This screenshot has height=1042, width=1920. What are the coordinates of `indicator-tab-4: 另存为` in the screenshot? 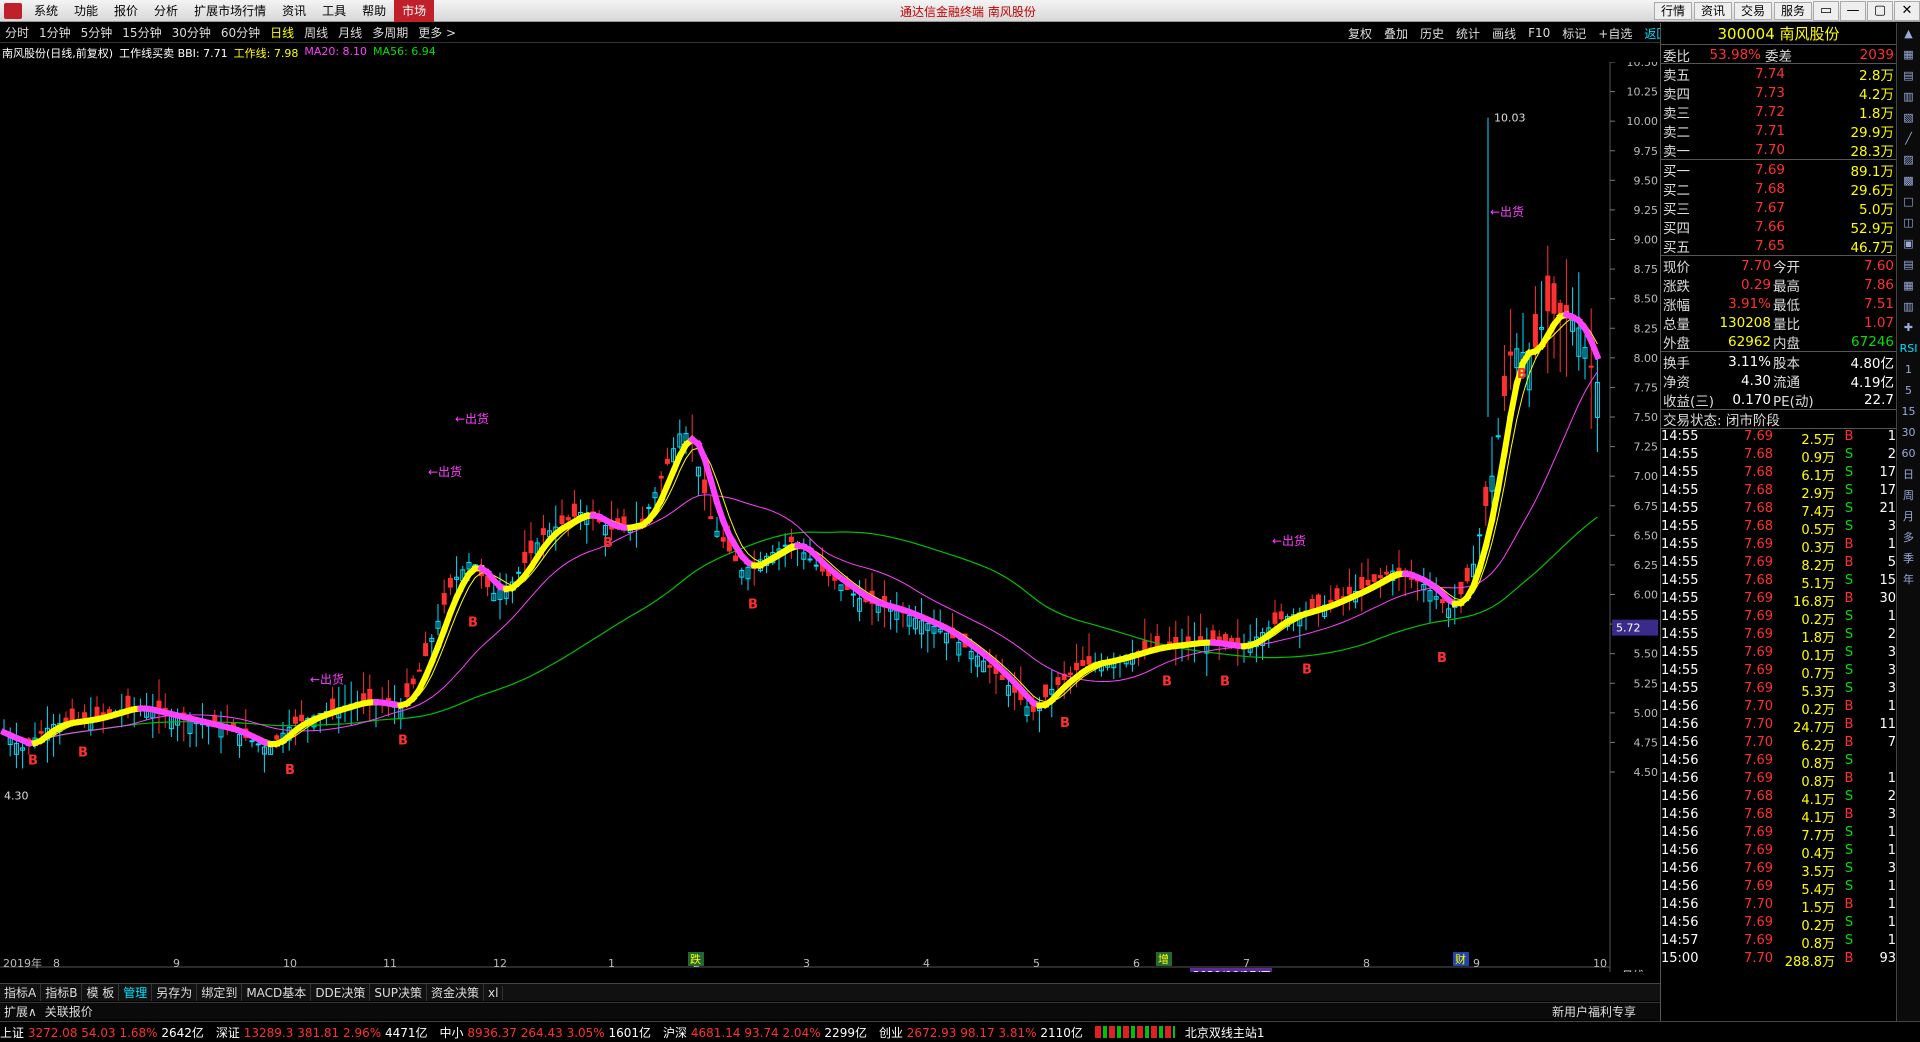 It's located at (175, 992).